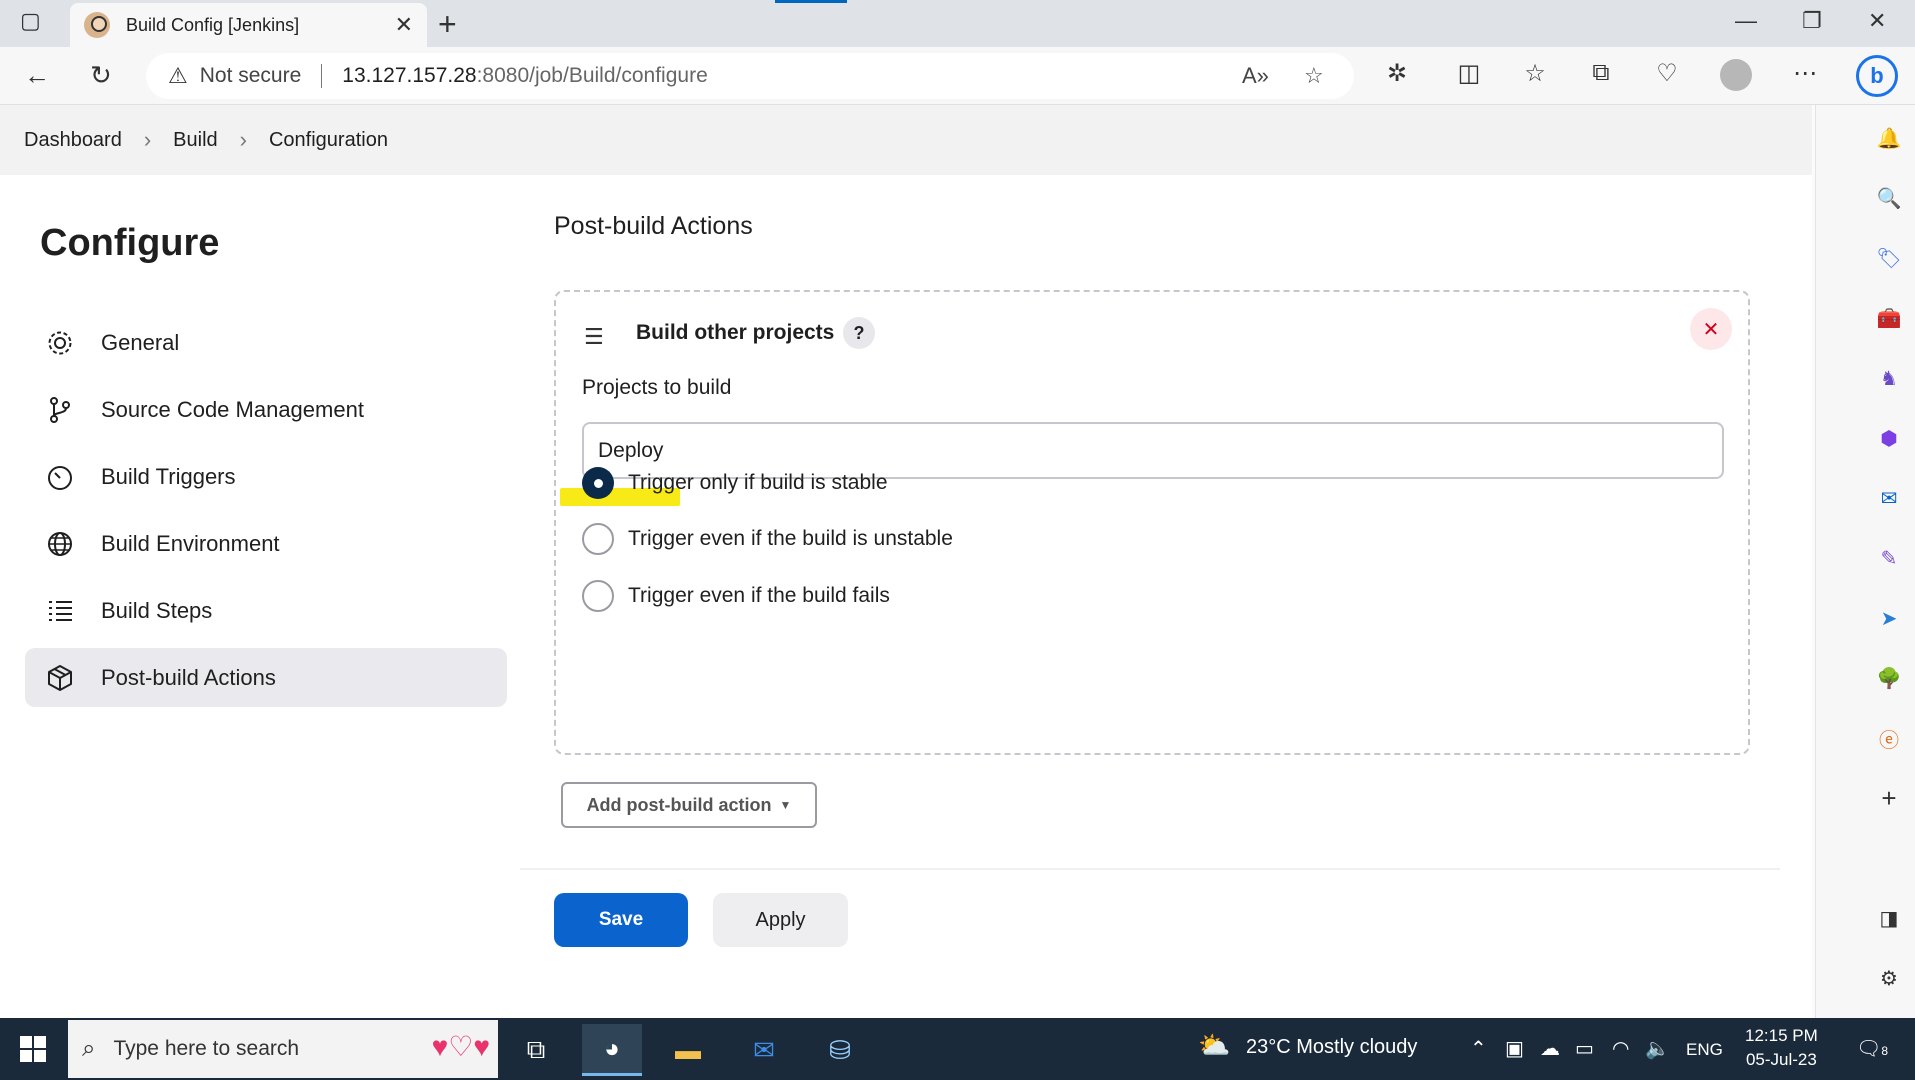 Image resolution: width=1915 pixels, height=1080 pixels. I want to click on favorite-star-icon: ☆, so click(1314, 76).